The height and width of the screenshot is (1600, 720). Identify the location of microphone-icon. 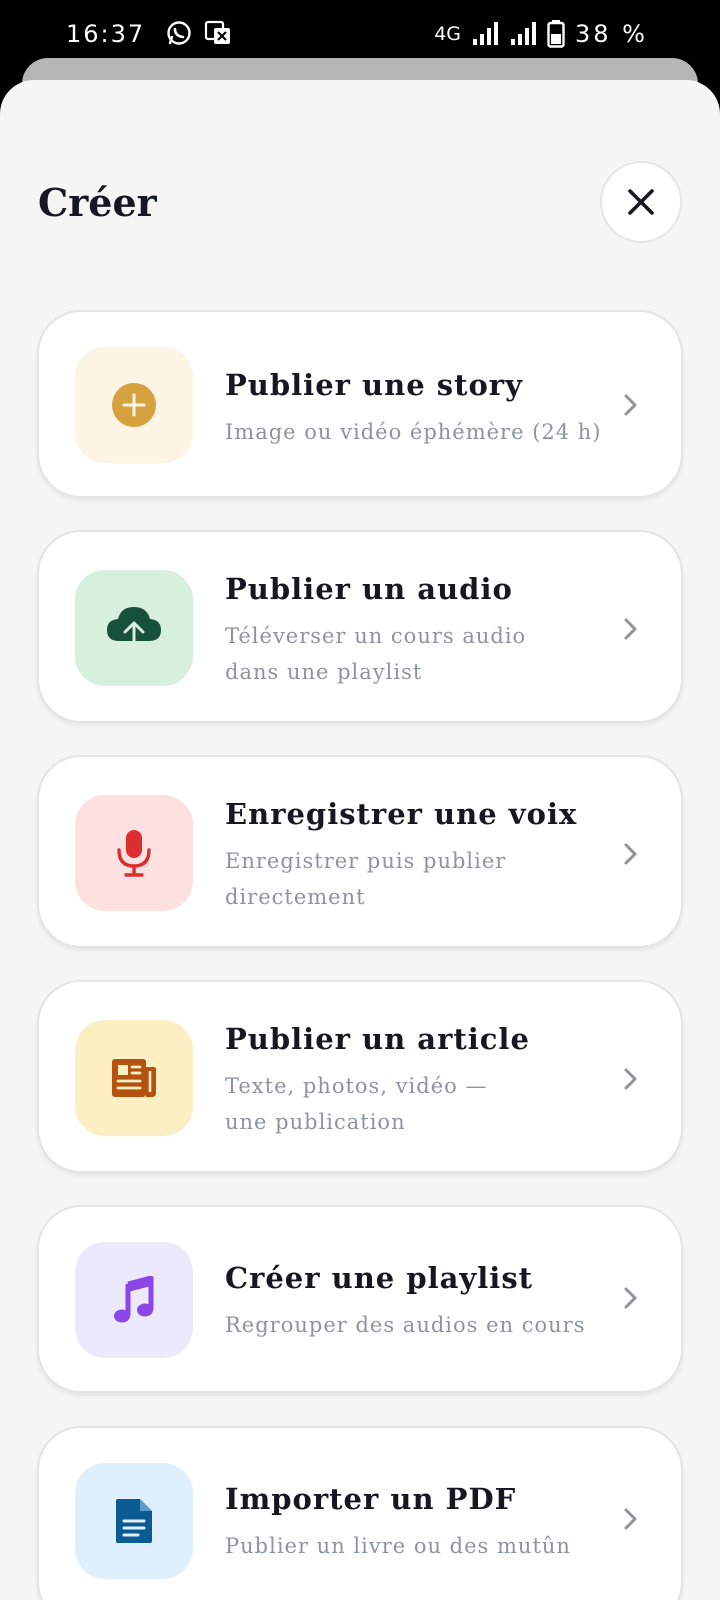
(134, 853).